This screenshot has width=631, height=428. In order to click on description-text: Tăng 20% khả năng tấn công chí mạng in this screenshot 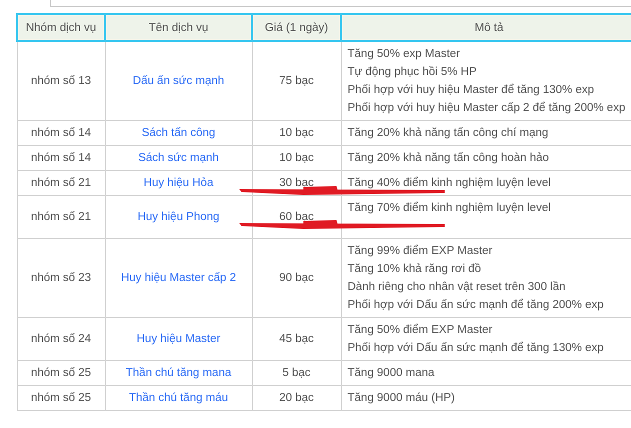, I will do `click(449, 133)`.